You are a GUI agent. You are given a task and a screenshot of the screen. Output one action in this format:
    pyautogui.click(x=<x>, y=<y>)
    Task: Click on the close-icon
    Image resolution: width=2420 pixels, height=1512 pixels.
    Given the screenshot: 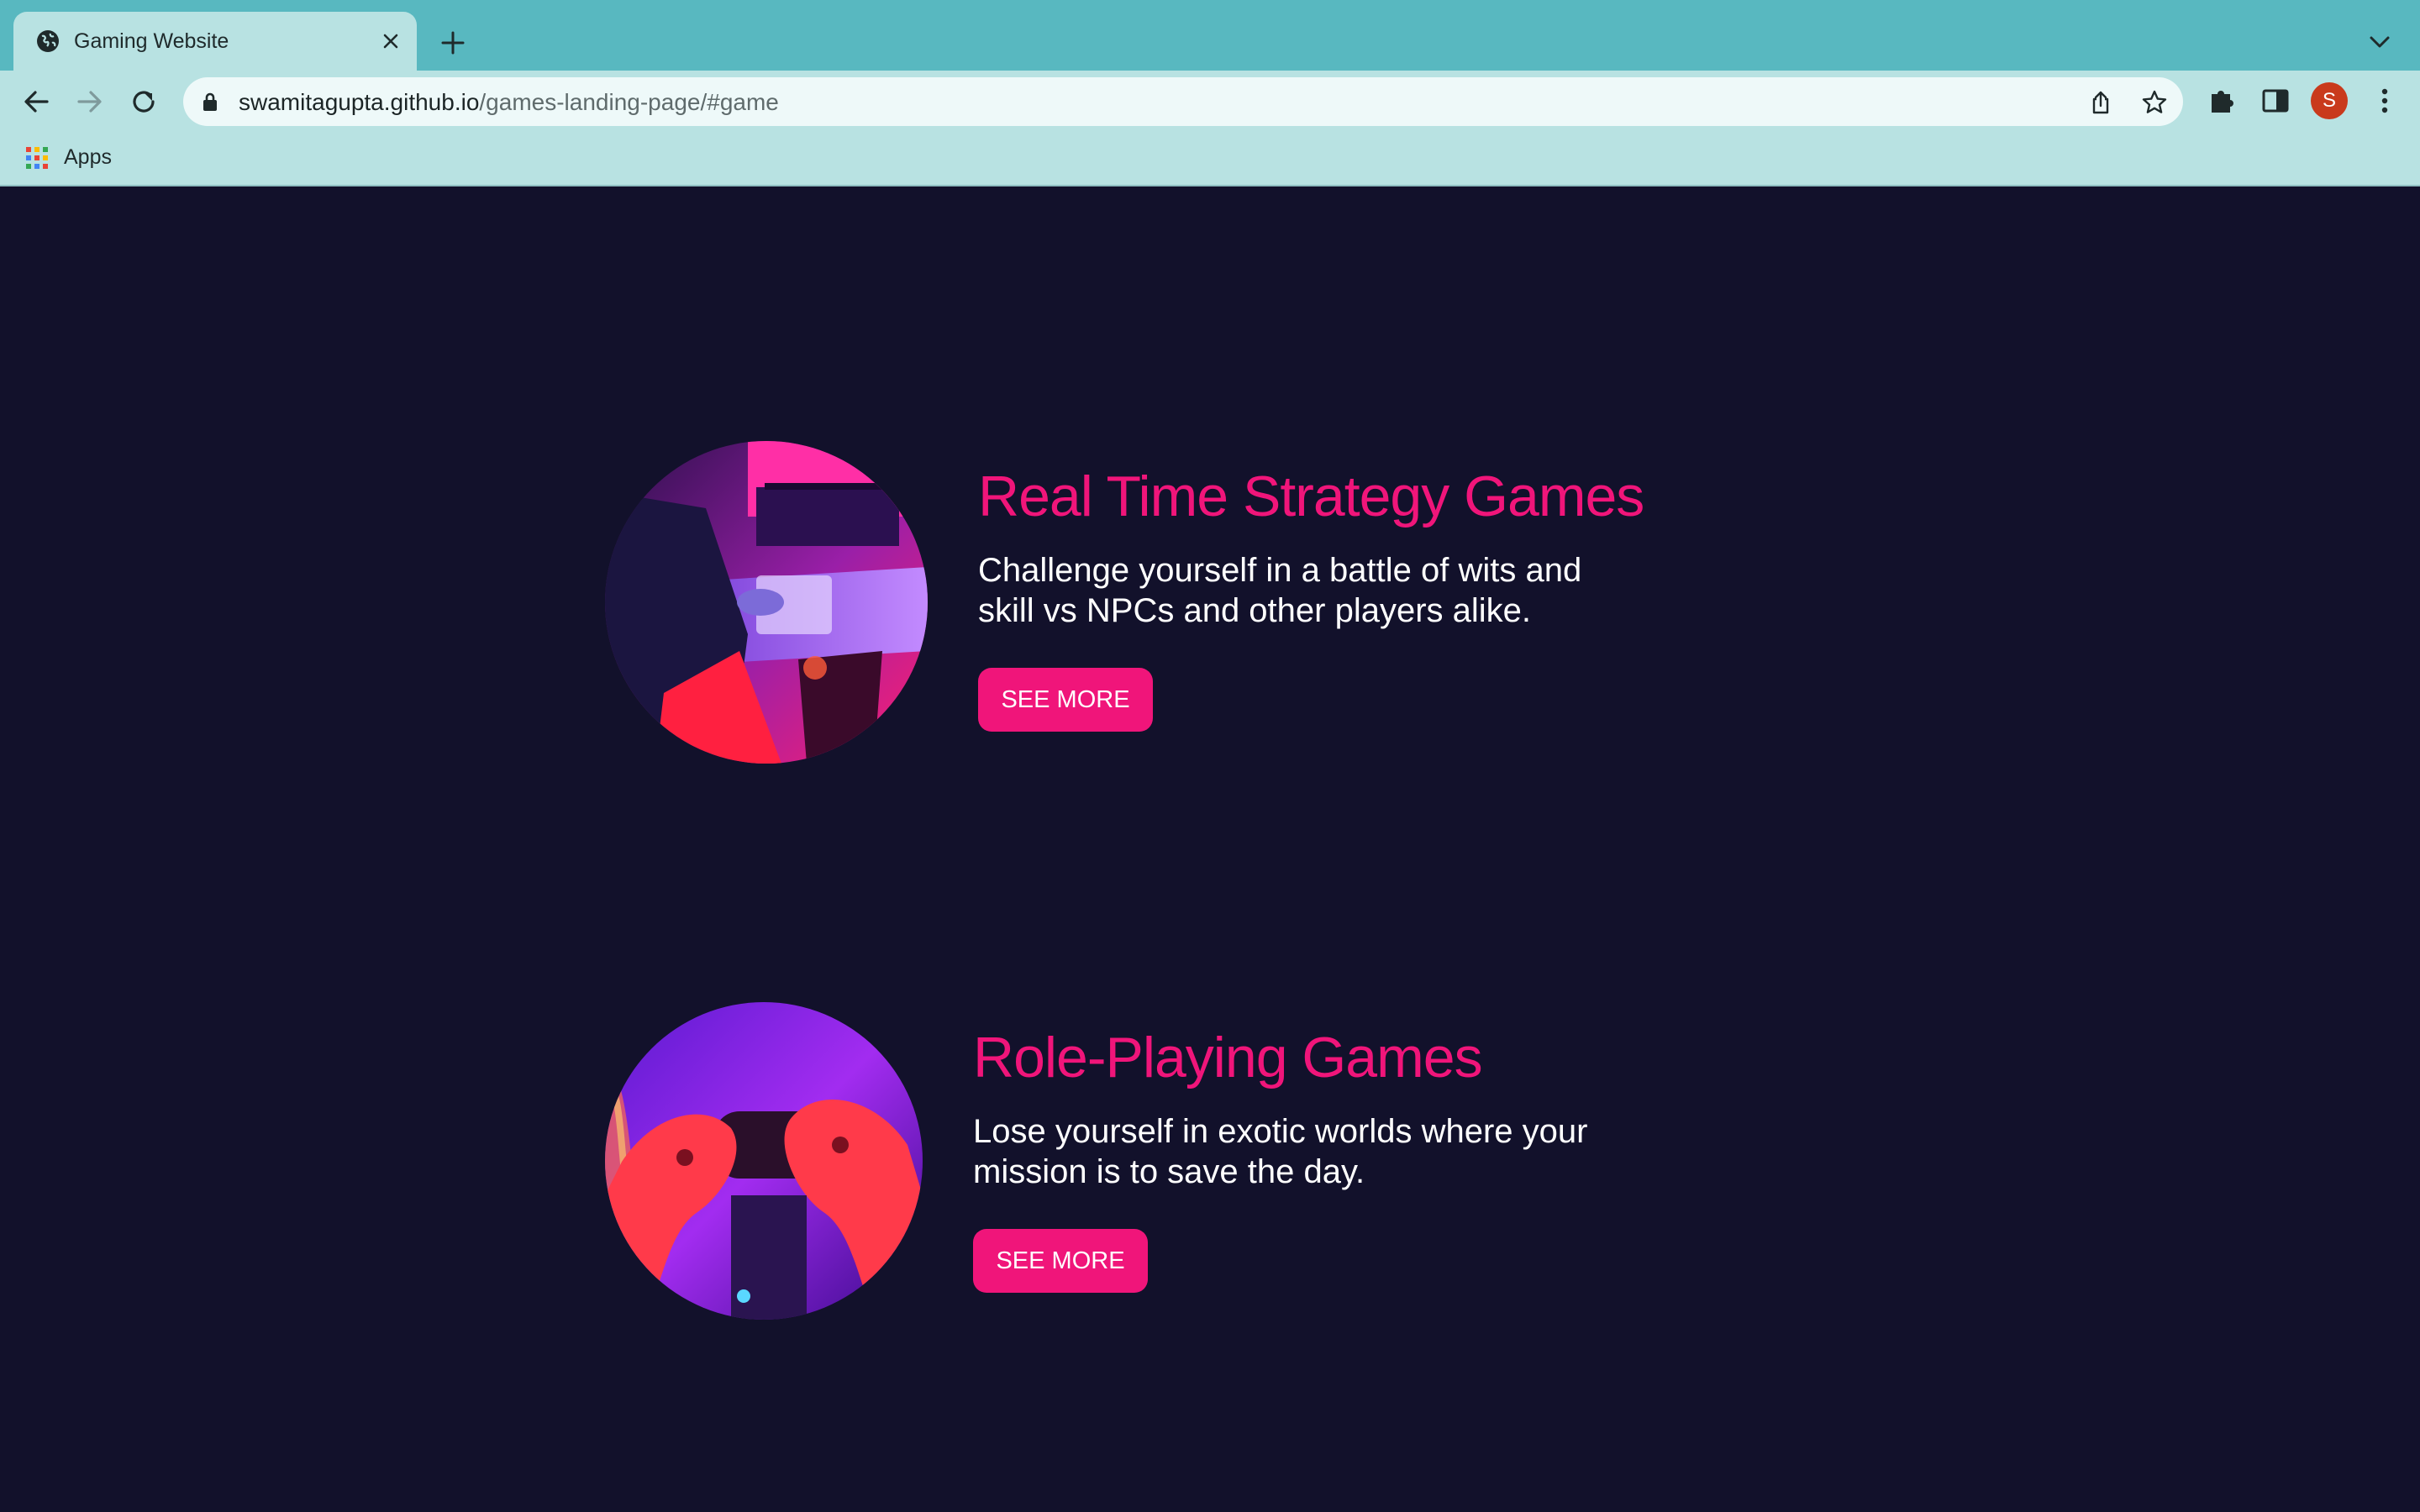 What is the action you would take?
    pyautogui.click(x=390, y=41)
    